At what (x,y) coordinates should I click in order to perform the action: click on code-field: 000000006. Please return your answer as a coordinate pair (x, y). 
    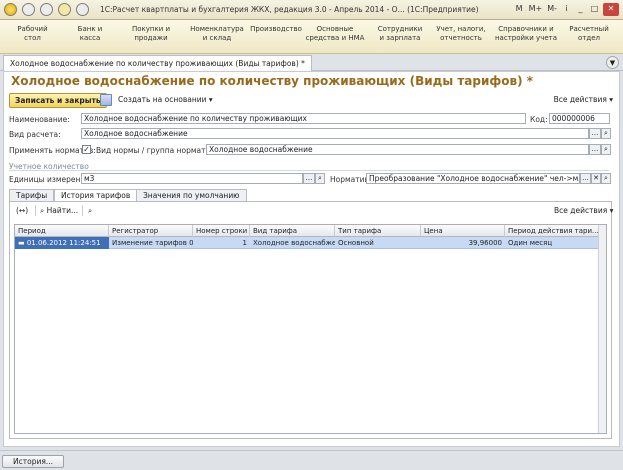
    Looking at the image, I should click on (579, 118).